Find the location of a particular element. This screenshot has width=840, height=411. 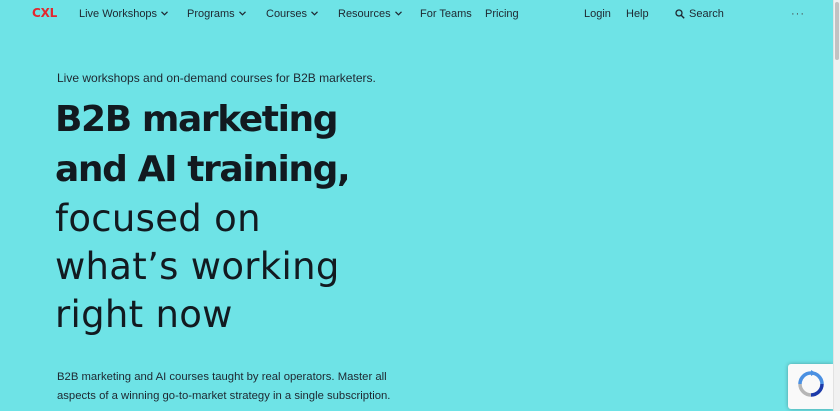

page-scrollbar is located at coordinates (836, 205).